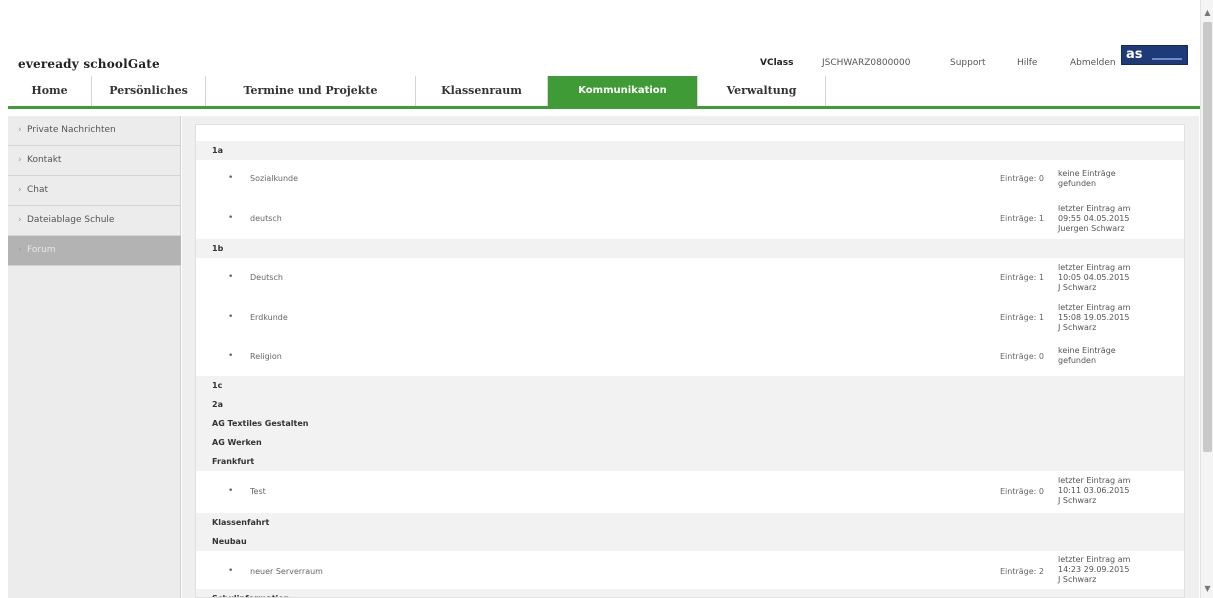  Describe the element at coordinates (1094, 317) in the screenshot. I see `last-entry-line: 15:08 19.05.2015` at that location.